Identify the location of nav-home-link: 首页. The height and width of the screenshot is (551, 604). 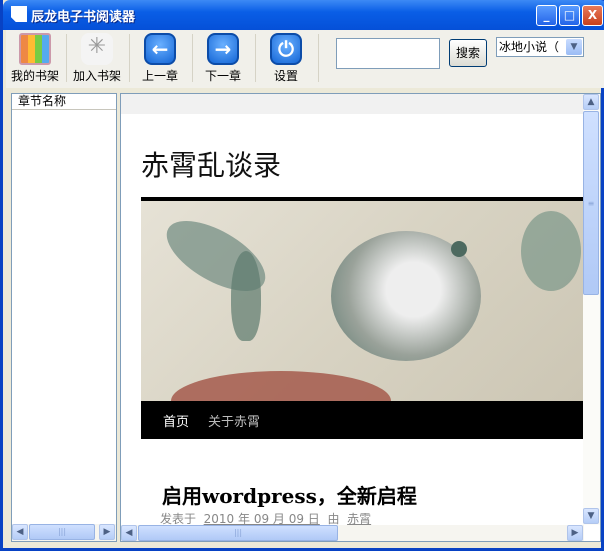
(176, 420).